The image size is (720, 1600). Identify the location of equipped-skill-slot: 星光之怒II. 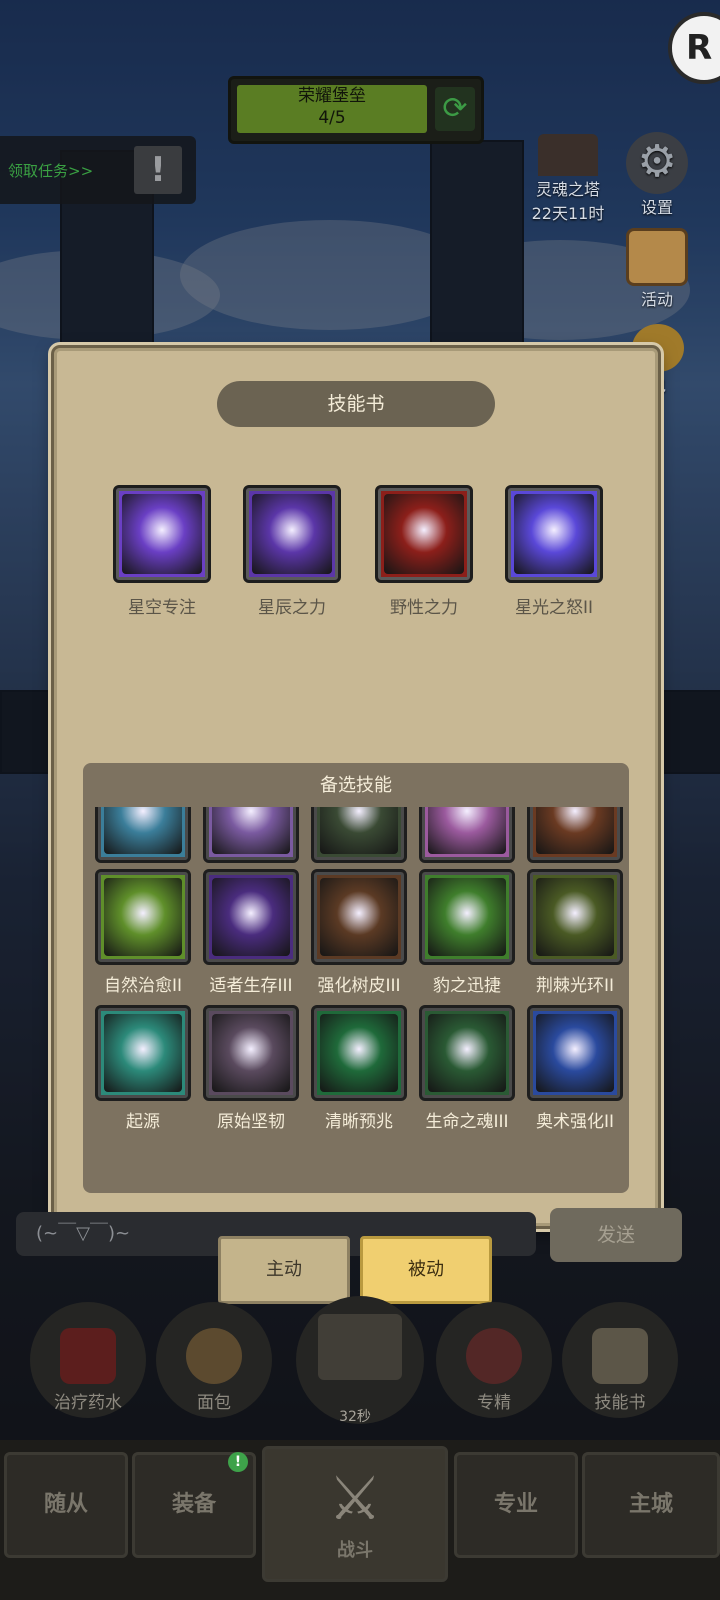
(554, 551).